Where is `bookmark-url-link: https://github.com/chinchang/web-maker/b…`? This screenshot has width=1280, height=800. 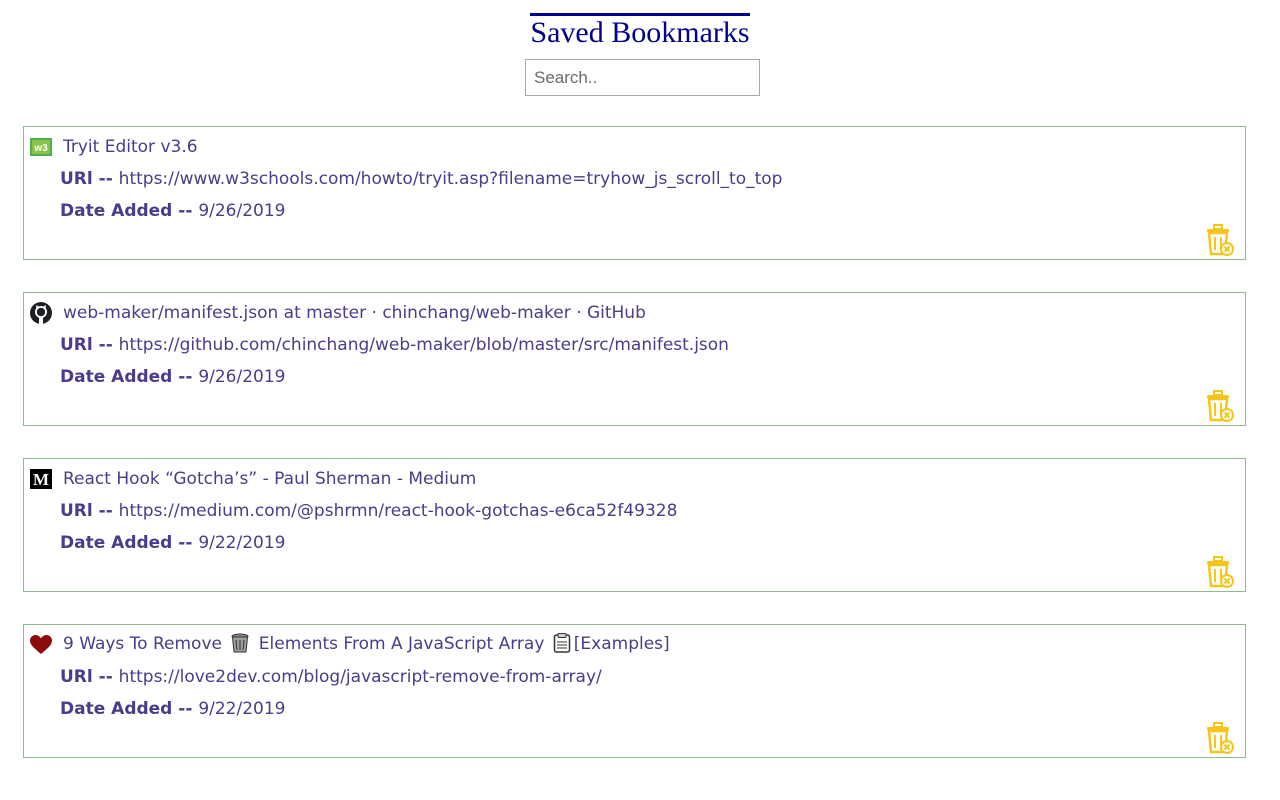
bookmark-url-link: https://github.com/chinchang/web-maker/b… is located at coordinates (424, 345).